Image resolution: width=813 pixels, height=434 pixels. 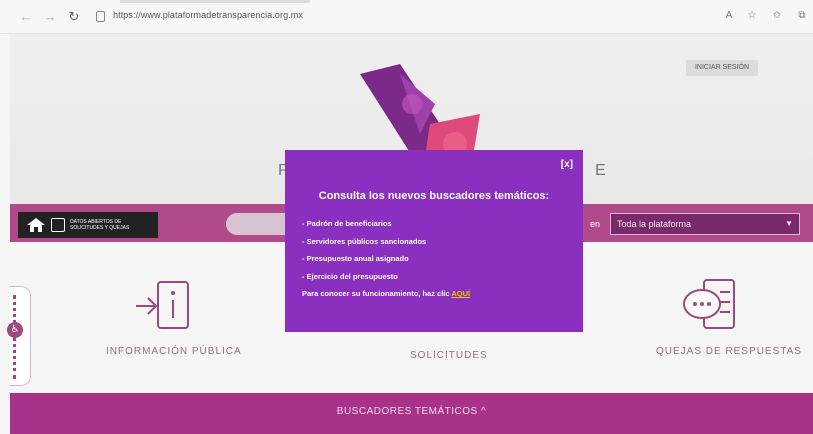 What do you see at coordinates (595, 224) in the screenshot?
I see `scope-prefix-label: en` at bounding box center [595, 224].